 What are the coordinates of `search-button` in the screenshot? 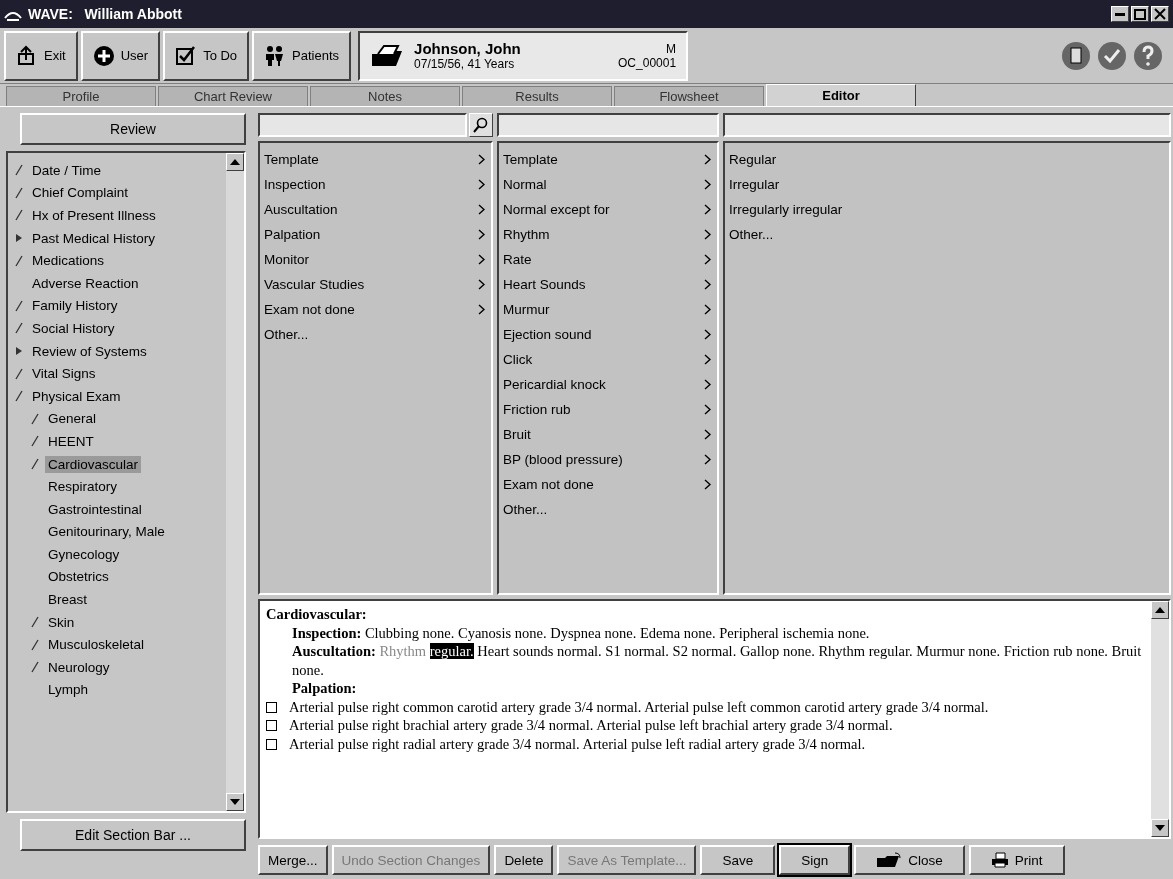 It's located at (481, 125).